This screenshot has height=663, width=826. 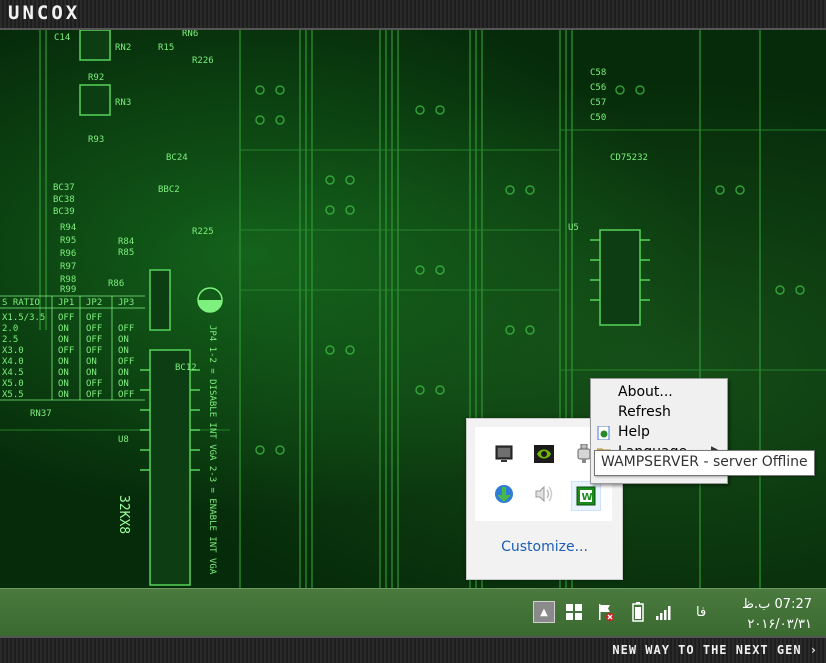 I want to click on jumper-table-header: JP3, so click(x=126, y=303).